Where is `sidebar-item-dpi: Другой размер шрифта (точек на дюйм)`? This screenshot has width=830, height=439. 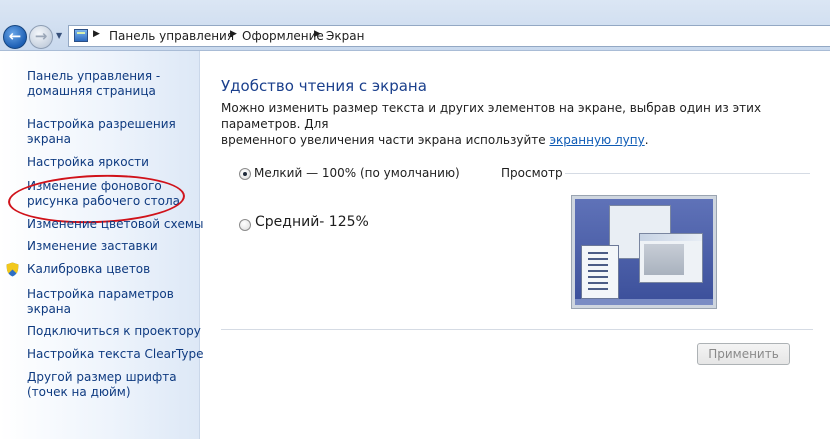 sidebar-item-dpi: Другой размер шрифта (точек на дюйм) is located at coordinates (111, 385).